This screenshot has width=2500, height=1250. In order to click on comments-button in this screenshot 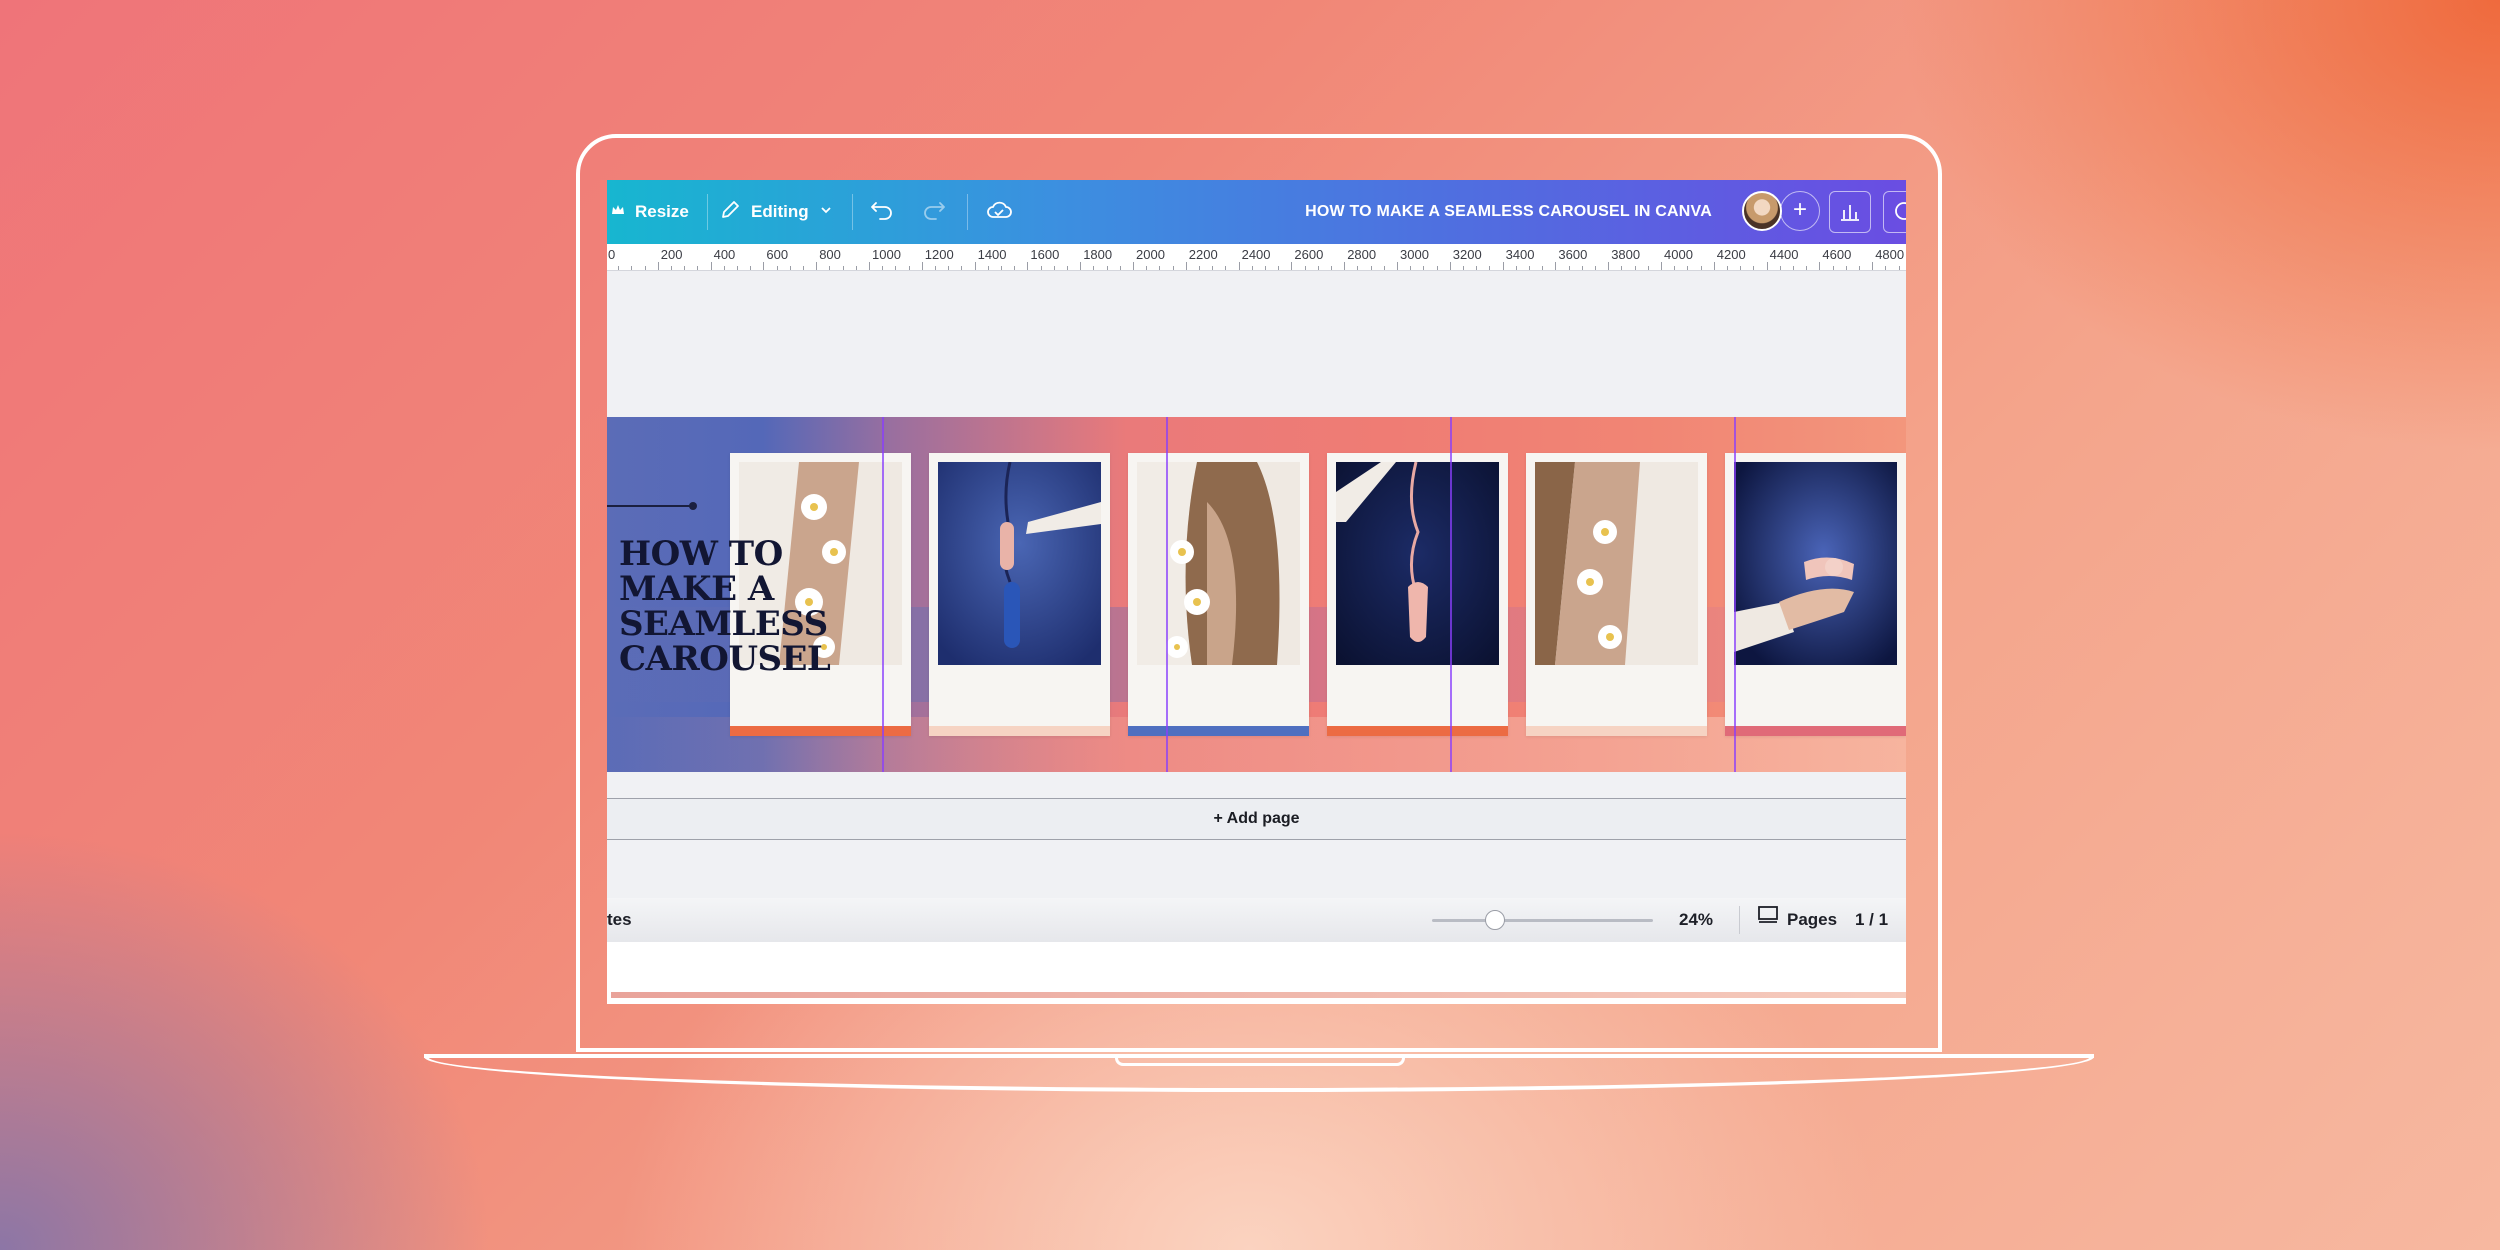, I will do `click(1894, 212)`.